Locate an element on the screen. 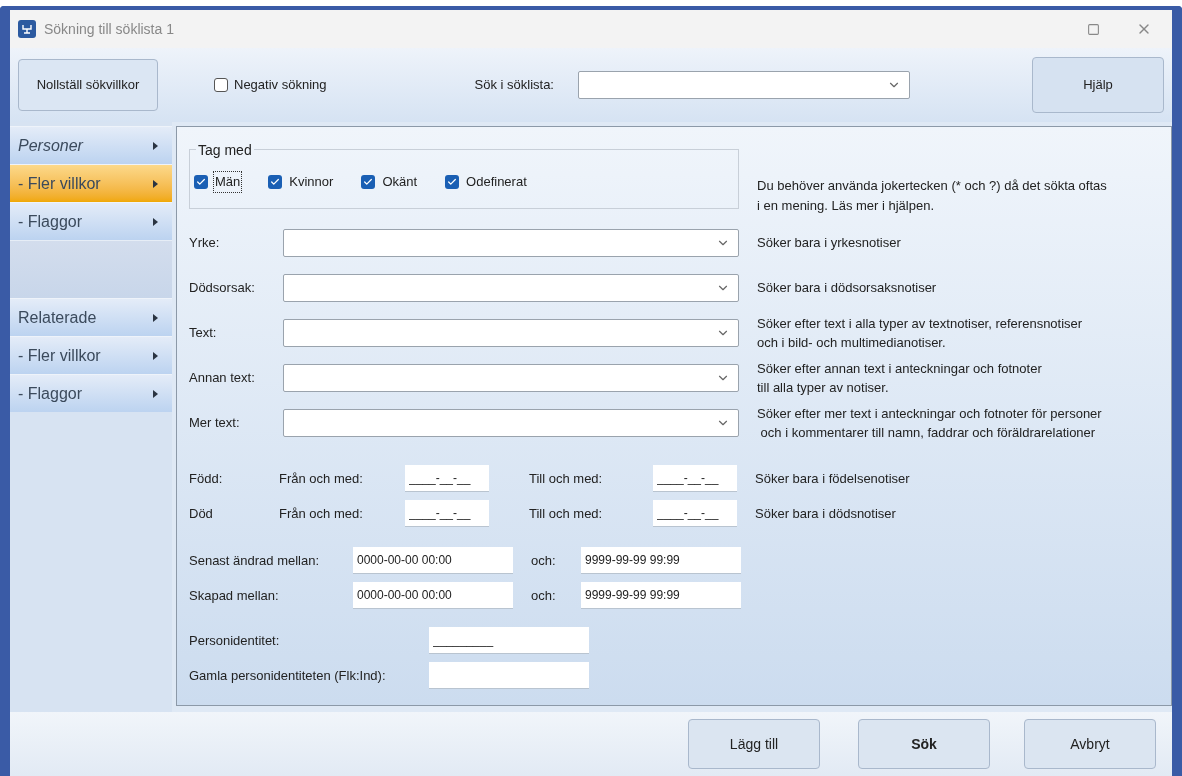 The image size is (1182, 776). field-label: Född: is located at coordinates (206, 478).